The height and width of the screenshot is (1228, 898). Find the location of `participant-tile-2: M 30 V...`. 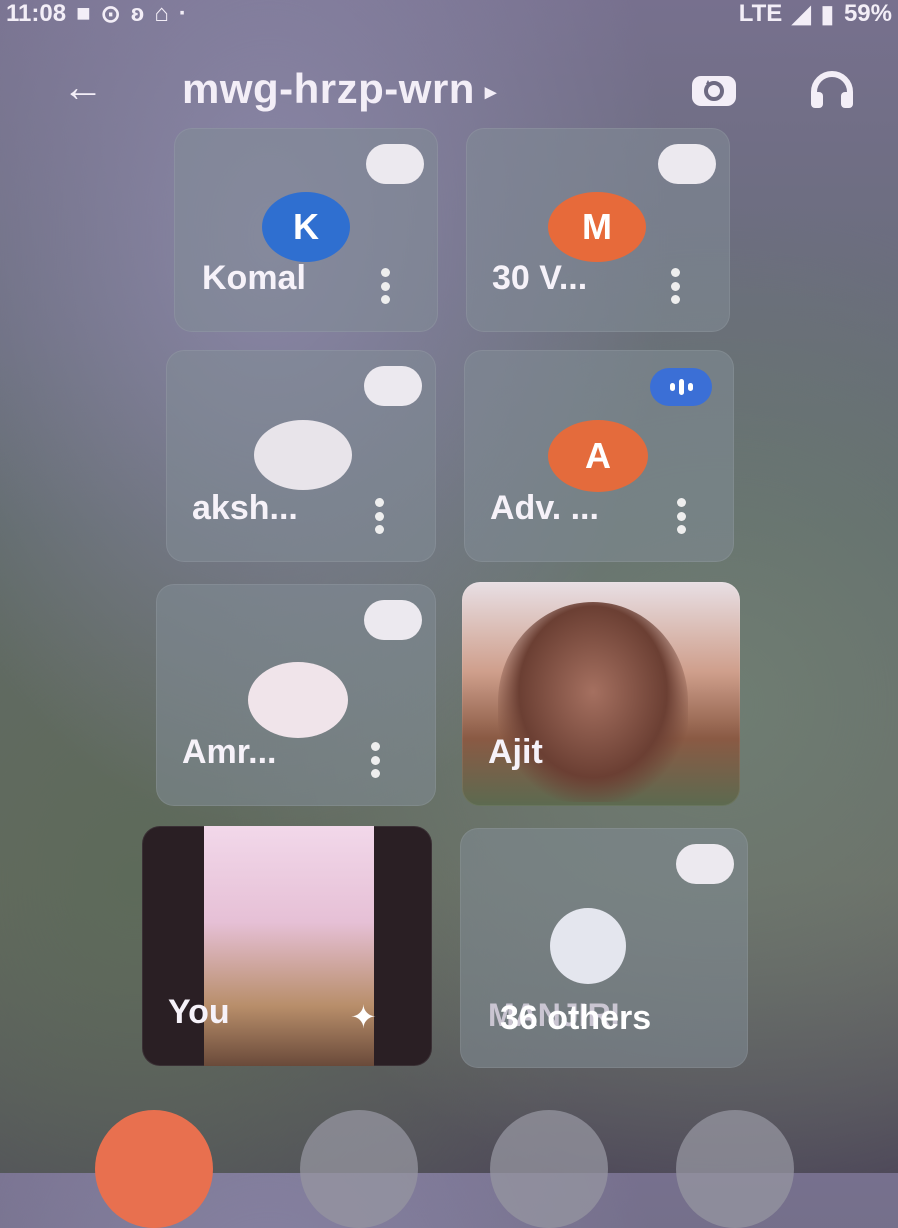

participant-tile-2: M 30 V... is located at coordinates (598, 230).